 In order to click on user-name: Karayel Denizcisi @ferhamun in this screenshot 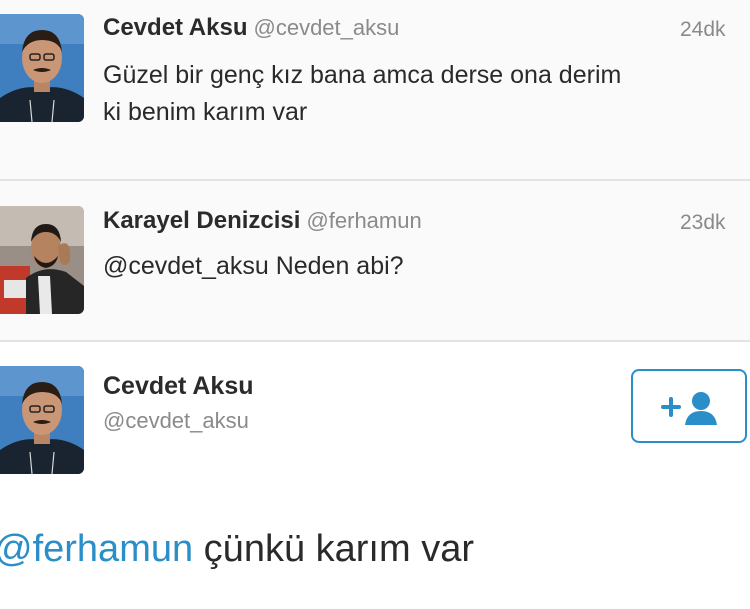, I will do `click(262, 221)`.